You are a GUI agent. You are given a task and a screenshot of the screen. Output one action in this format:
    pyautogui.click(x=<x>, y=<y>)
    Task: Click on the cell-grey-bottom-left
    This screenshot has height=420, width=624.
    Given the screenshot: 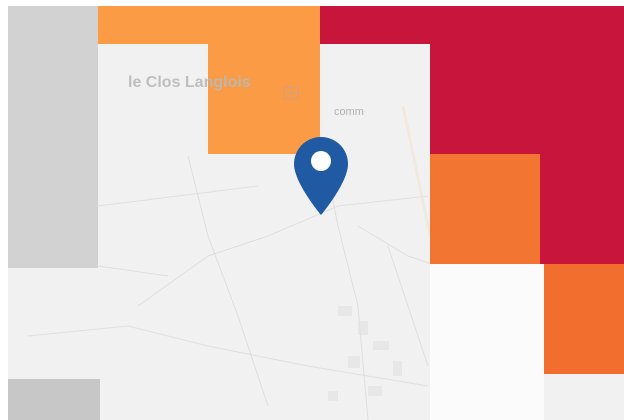 What is the action you would take?
    pyautogui.click(x=54, y=399)
    